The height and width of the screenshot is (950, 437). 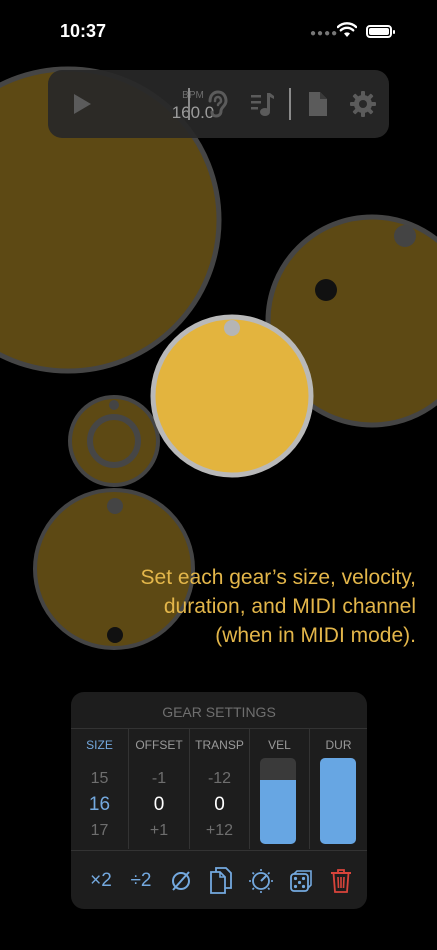 I want to click on duration-fill, so click(x=338, y=801).